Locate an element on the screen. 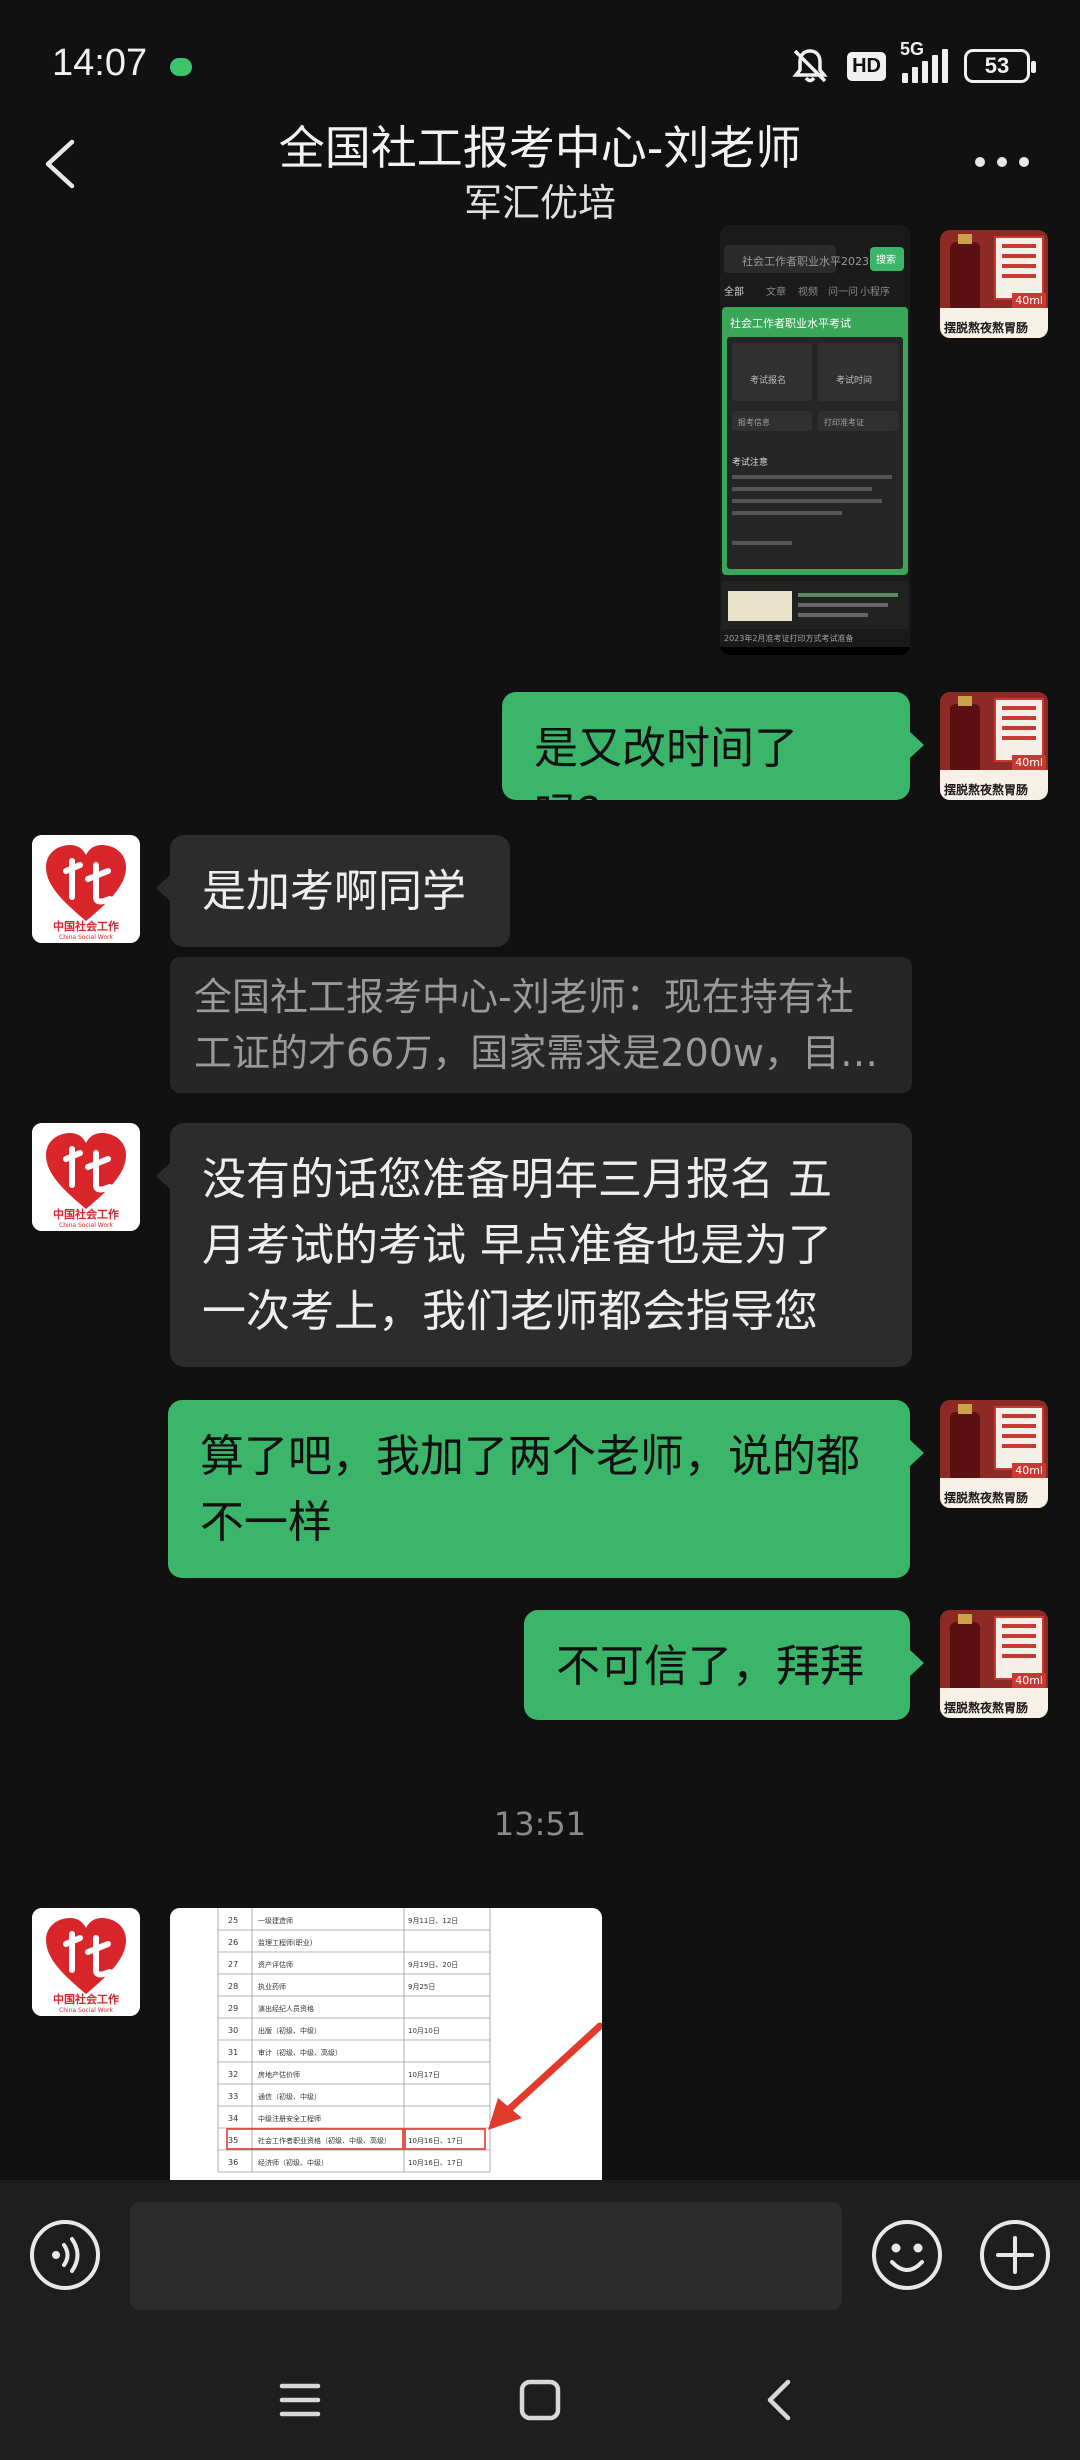 Image resolution: width=1080 pixels, height=2460 pixels. schedule-row-date: 10月17日 is located at coordinates (424, 2075).